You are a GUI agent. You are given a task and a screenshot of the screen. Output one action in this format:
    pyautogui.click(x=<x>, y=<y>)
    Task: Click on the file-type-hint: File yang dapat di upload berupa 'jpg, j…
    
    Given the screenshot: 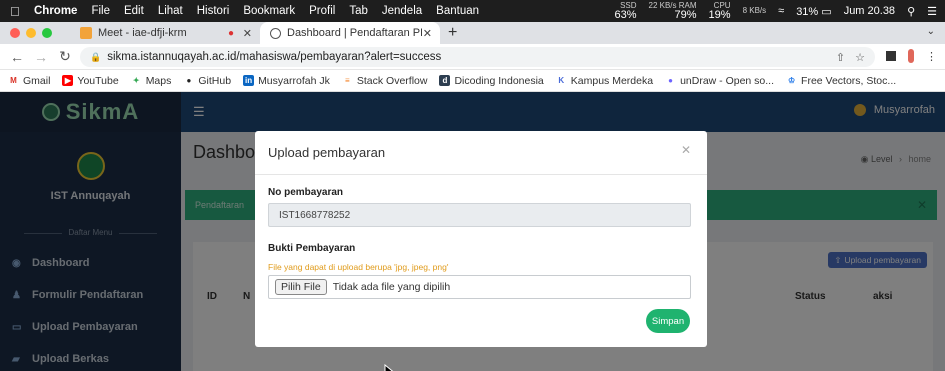 What is the action you would take?
    pyautogui.click(x=358, y=267)
    